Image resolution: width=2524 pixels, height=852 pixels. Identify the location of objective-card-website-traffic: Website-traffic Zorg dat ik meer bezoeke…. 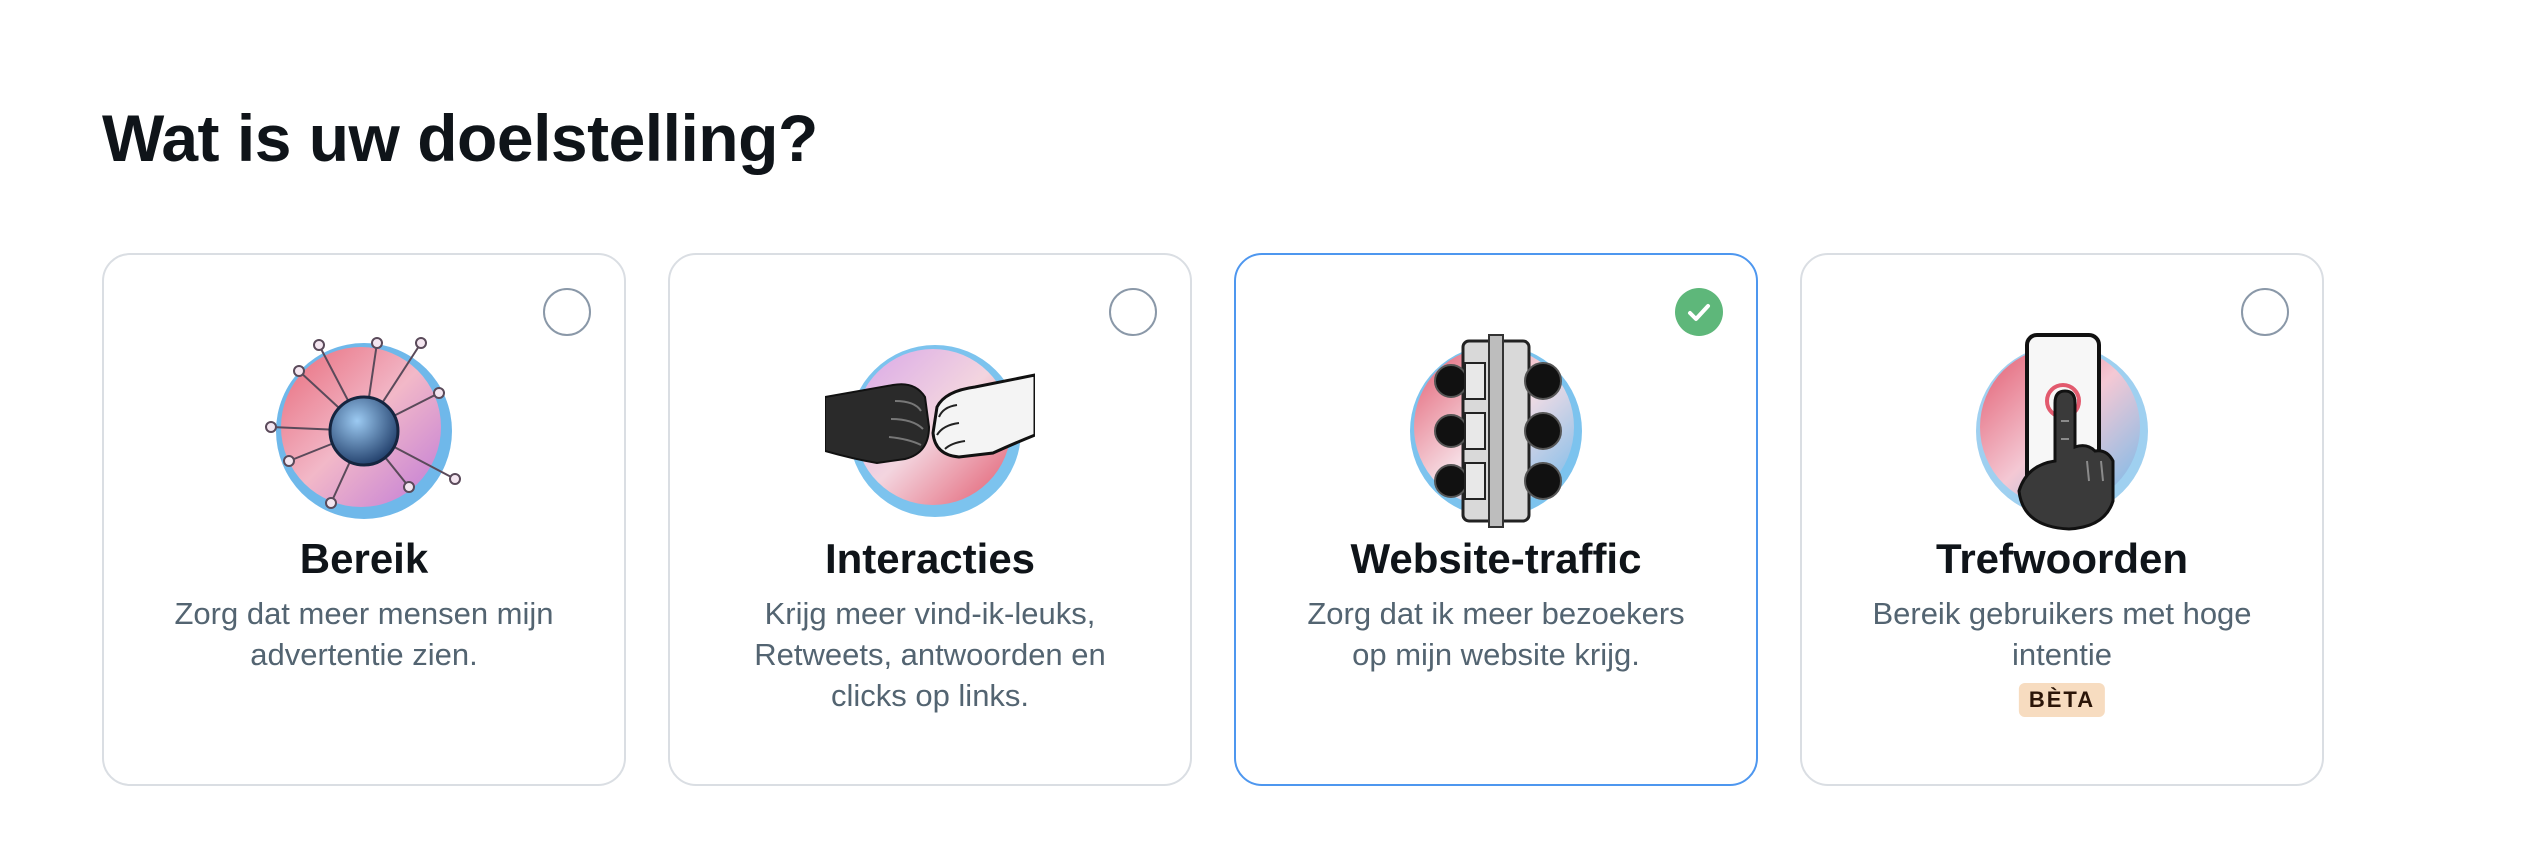
(1496, 519).